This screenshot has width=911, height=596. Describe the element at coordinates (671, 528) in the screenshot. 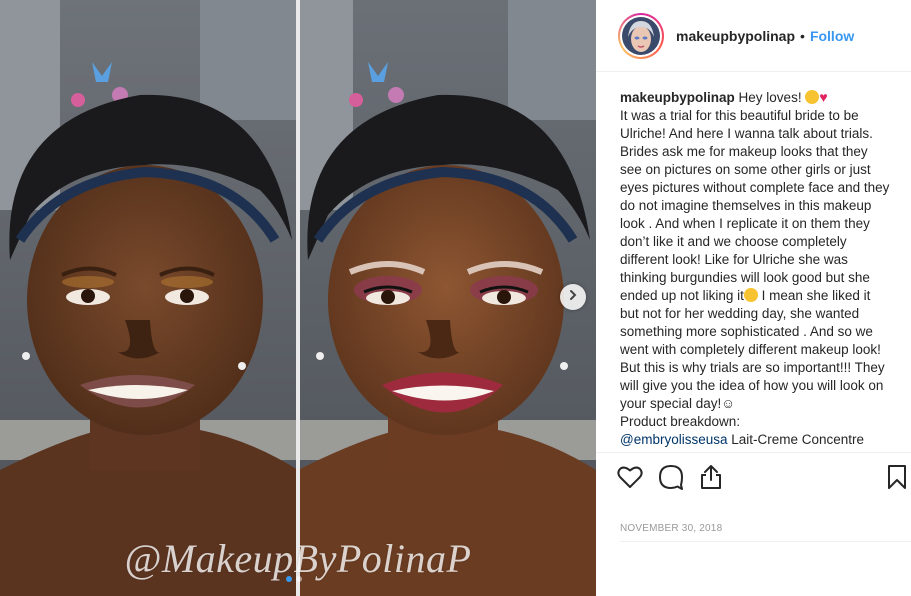

I see `post-date: NOVEMBER 30, 2018` at that location.